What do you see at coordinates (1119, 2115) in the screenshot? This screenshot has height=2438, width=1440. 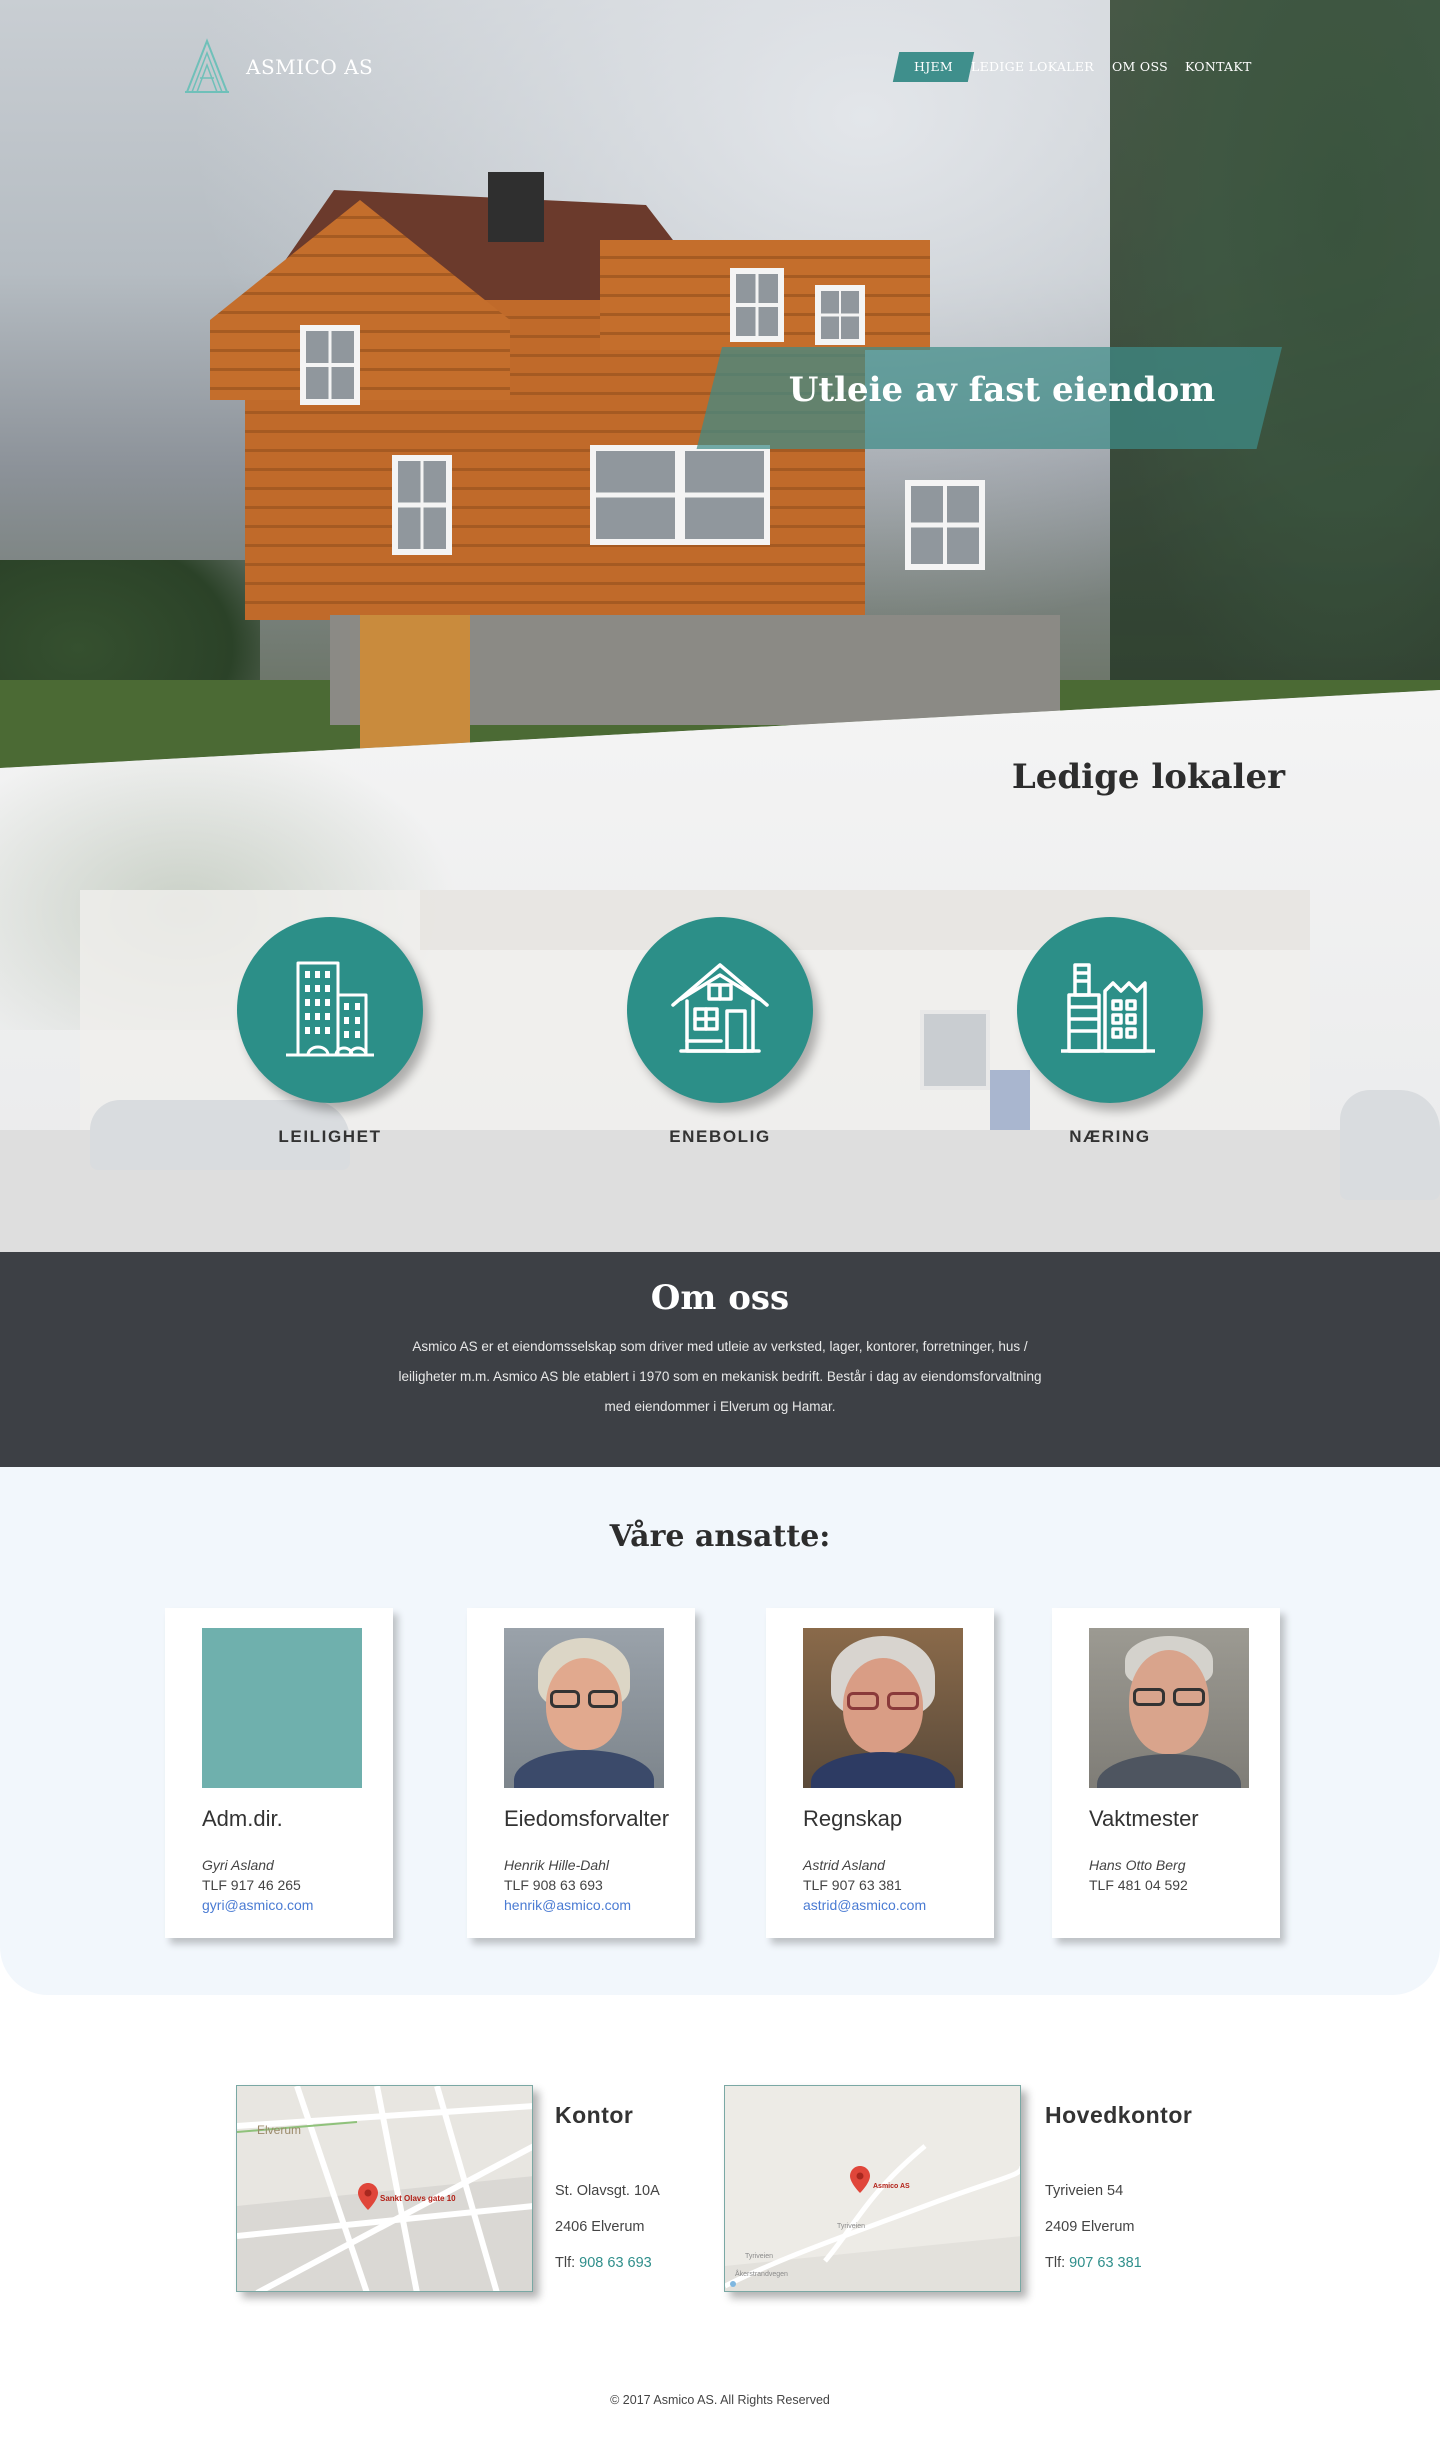 I see `office-title: Hovedkontor` at bounding box center [1119, 2115].